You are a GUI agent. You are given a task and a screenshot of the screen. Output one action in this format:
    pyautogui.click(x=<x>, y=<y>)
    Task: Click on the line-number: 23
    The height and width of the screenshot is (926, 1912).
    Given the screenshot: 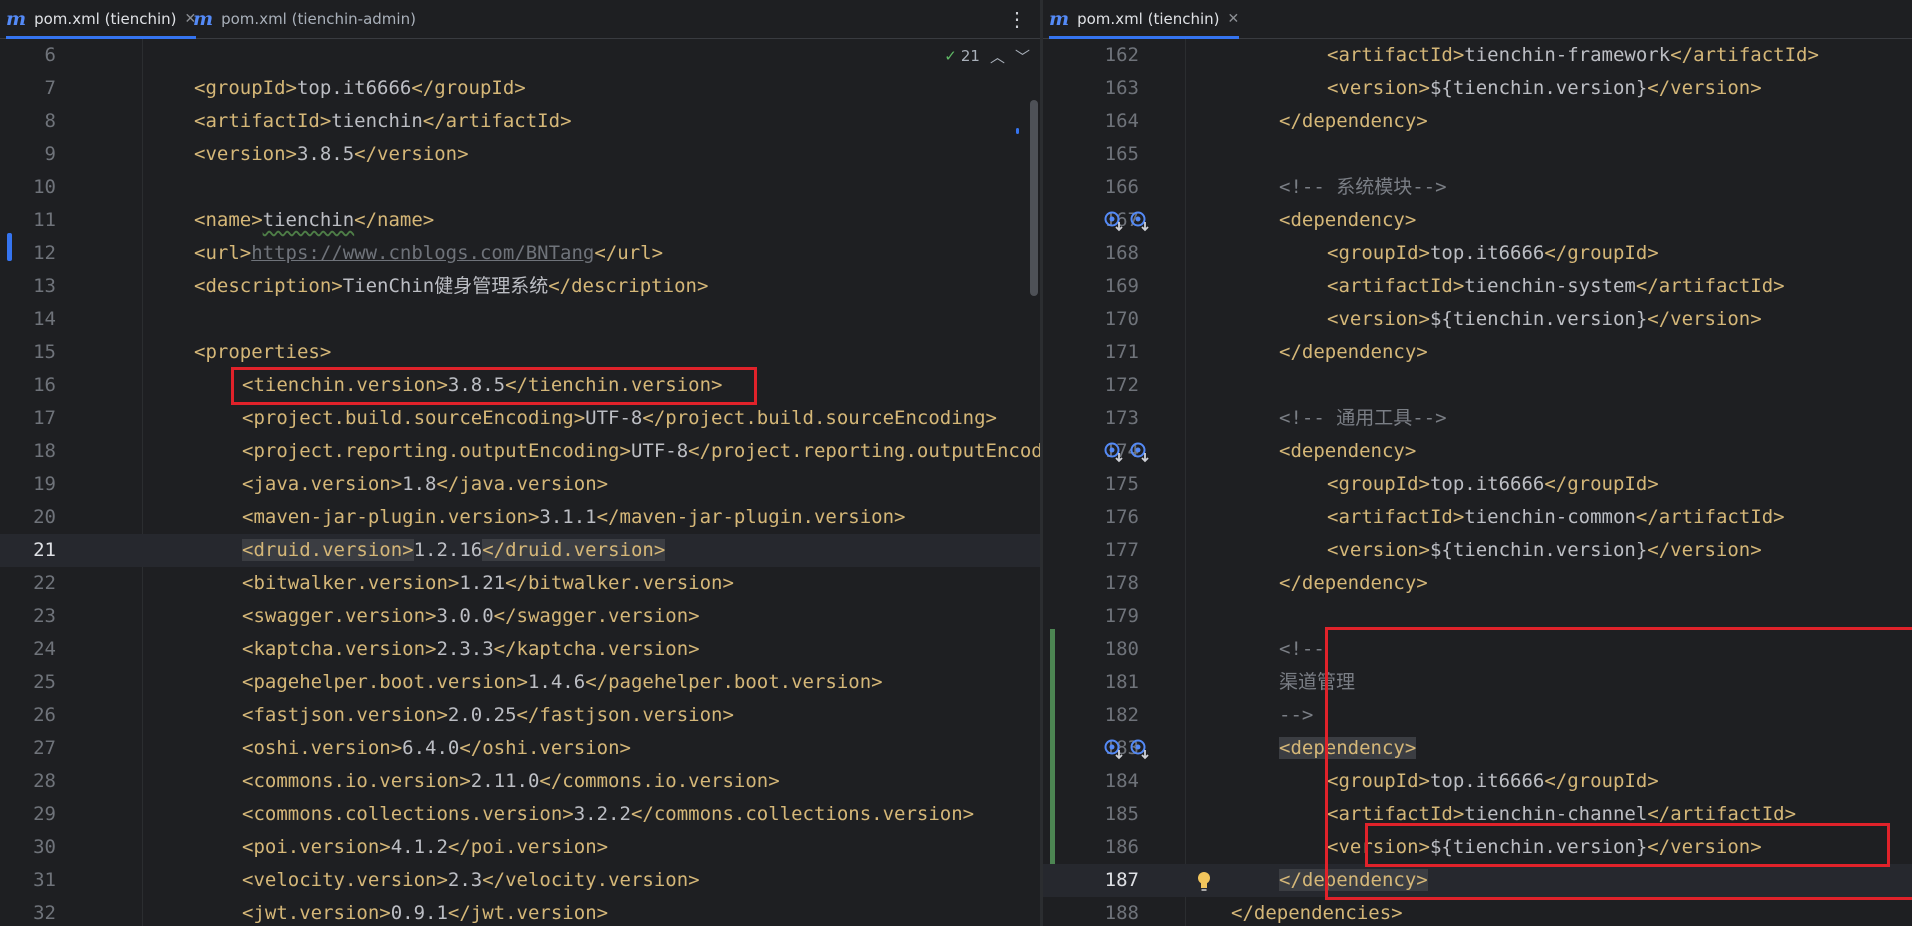 What is the action you would take?
    pyautogui.click(x=28, y=616)
    